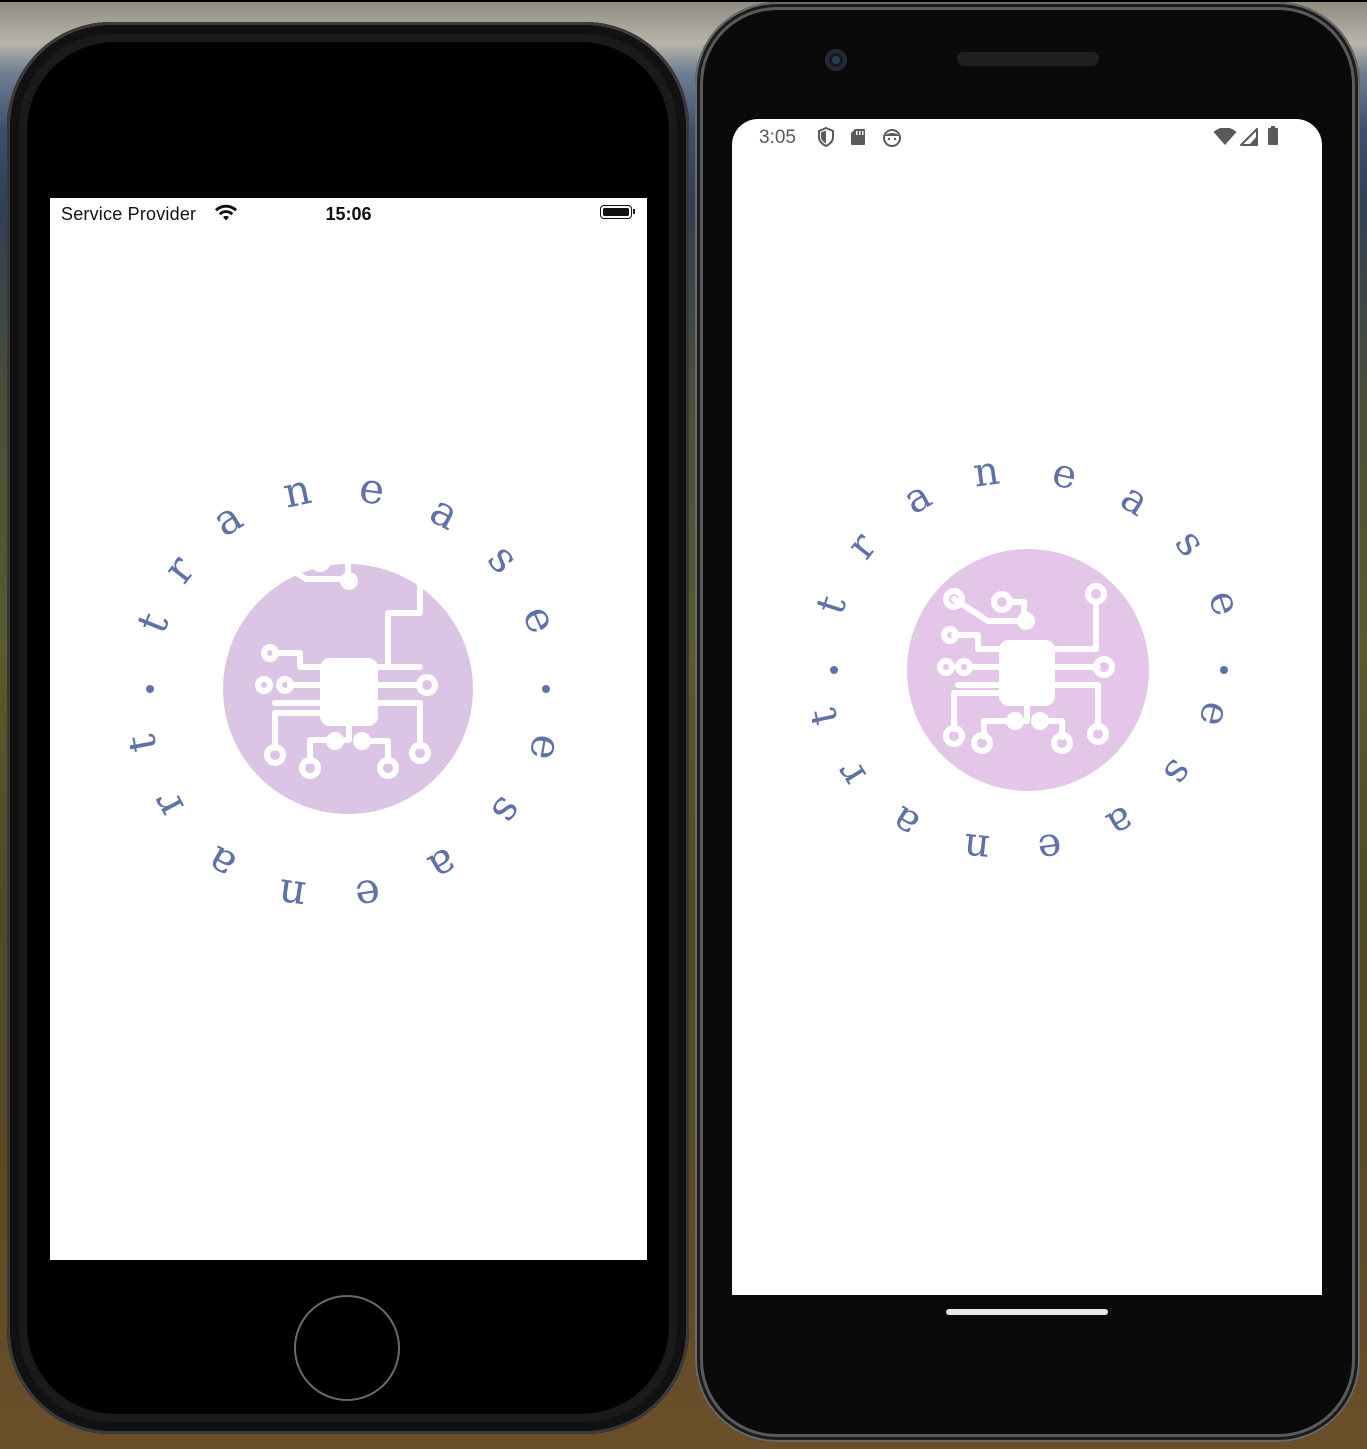 This screenshot has height=1449, width=1367. Describe the element at coordinates (777, 137) in the screenshot. I see `android-clock: 3:05` at that location.